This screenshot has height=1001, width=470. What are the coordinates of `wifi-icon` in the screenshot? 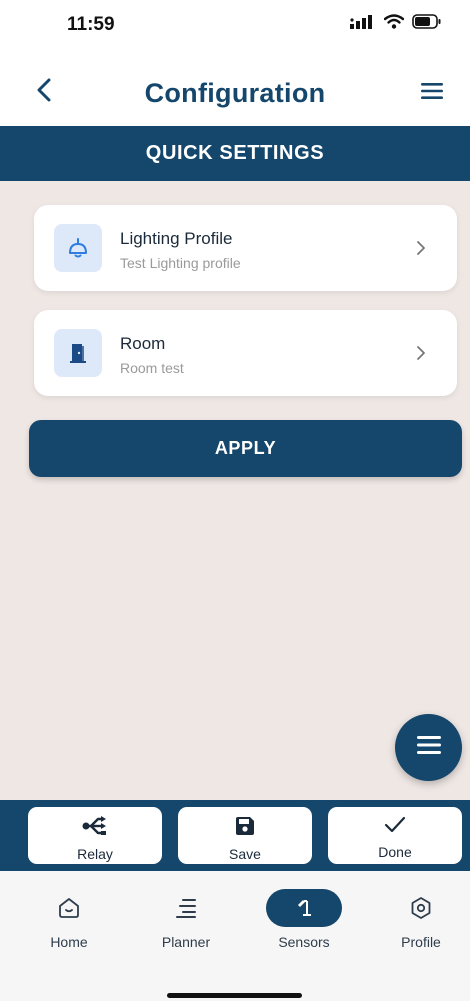 It's located at (394, 24).